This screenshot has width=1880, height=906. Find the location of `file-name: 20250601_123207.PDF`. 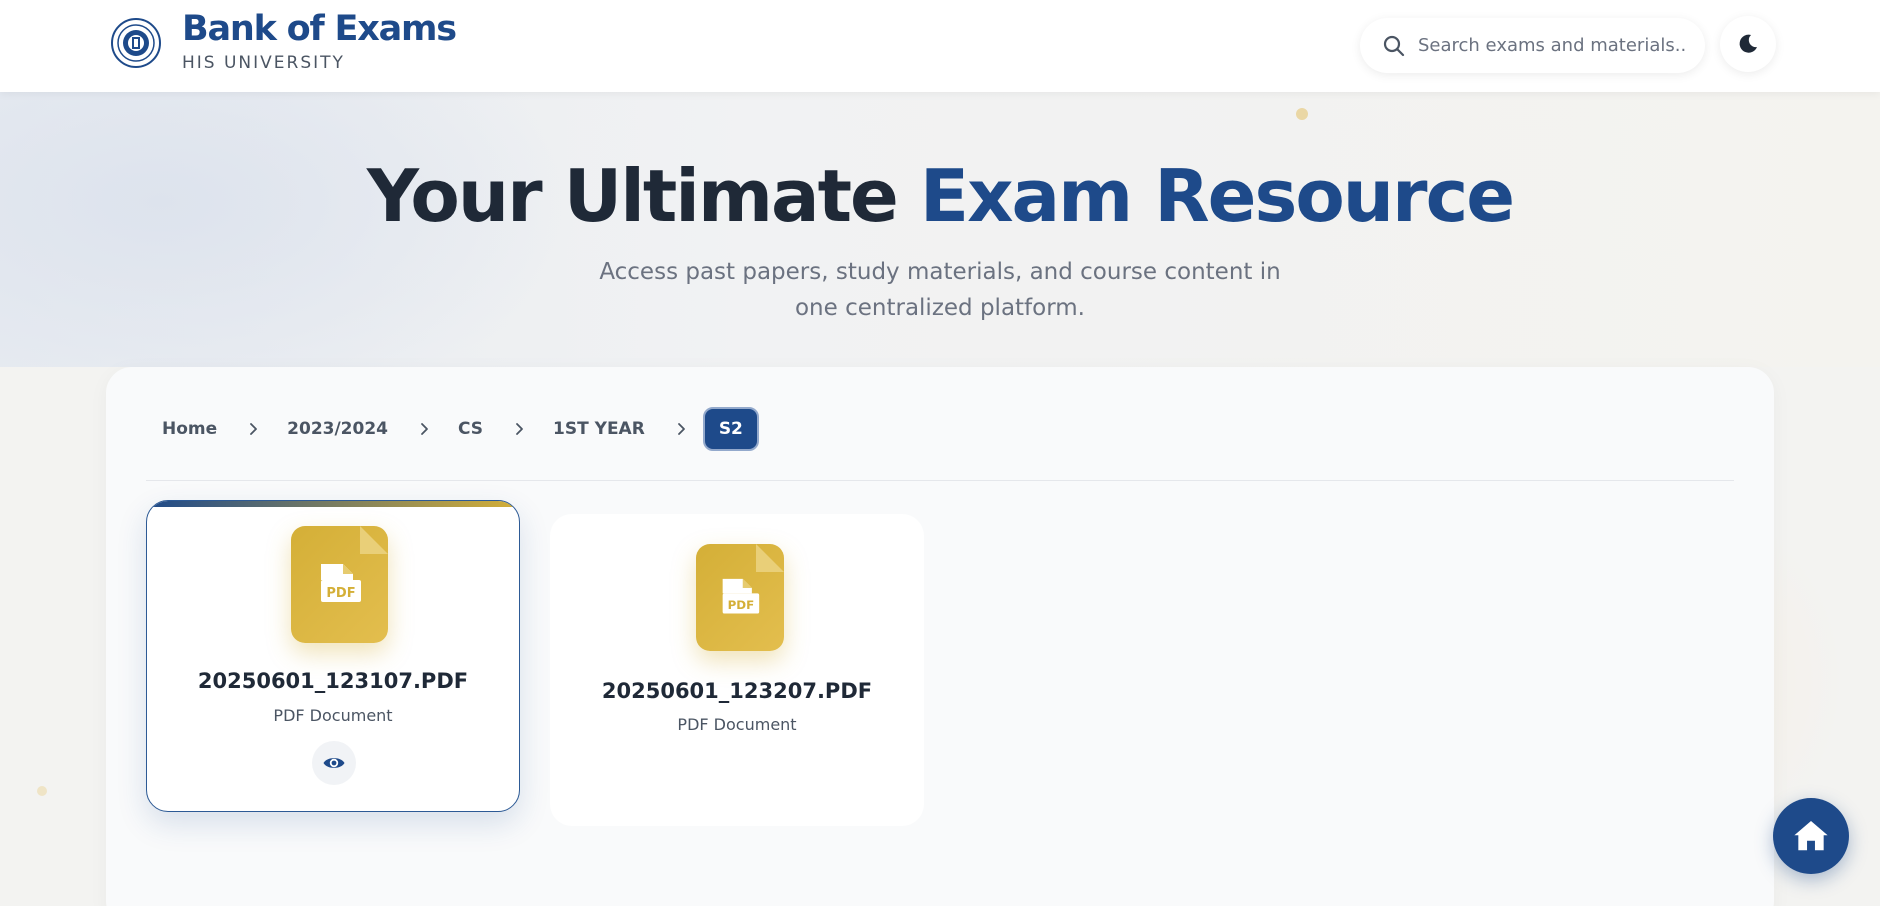

file-name: 20250601_123207.PDF is located at coordinates (737, 691).